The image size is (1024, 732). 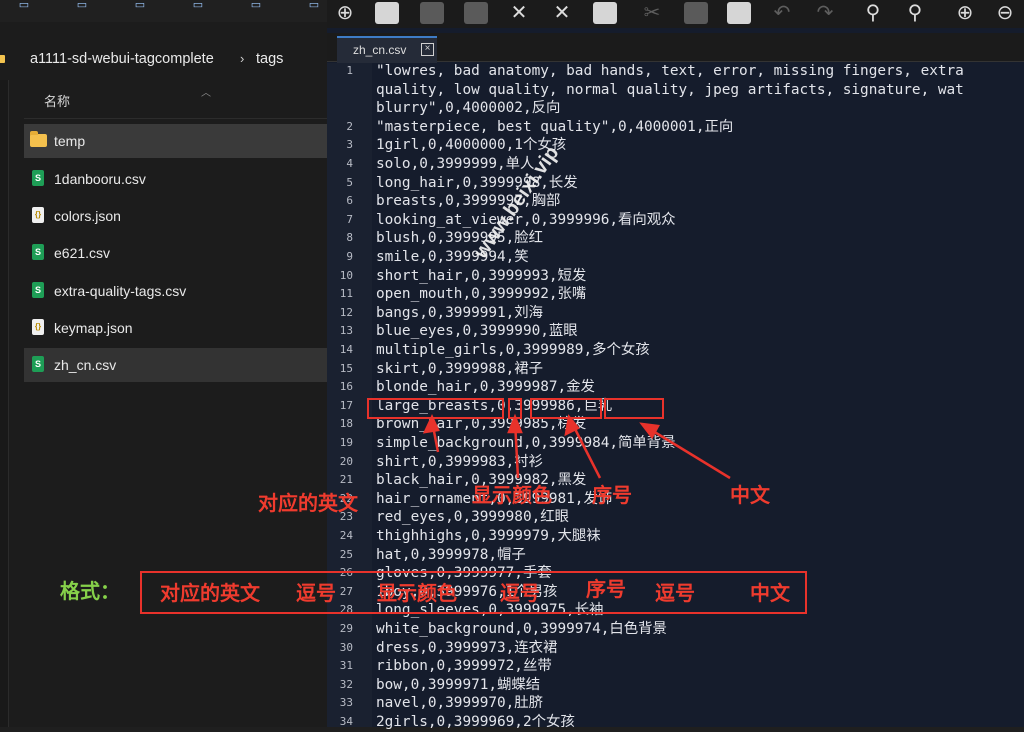 I want to click on line-number: 17, so click(x=346, y=405).